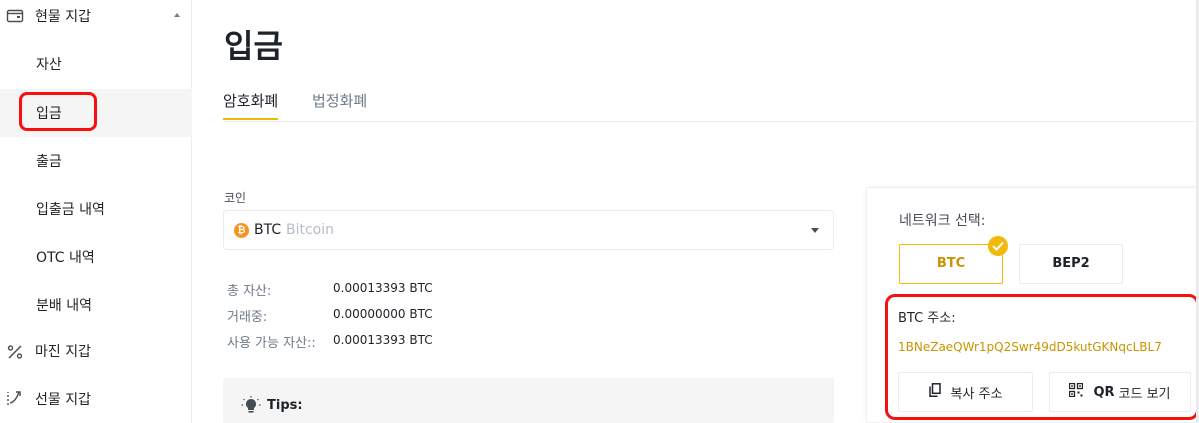 This screenshot has height=423, width=1199. What do you see at coordinates (253, 46) in the screenshot?
I see `page-title: 입금` at bounding box center [253, 46].